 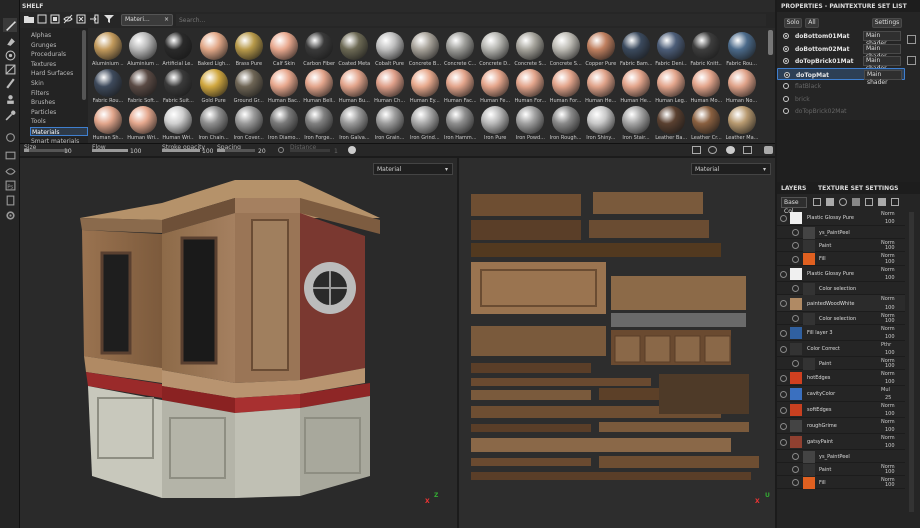 I want to click on distance-value: 1, so click(x=336, y=151).